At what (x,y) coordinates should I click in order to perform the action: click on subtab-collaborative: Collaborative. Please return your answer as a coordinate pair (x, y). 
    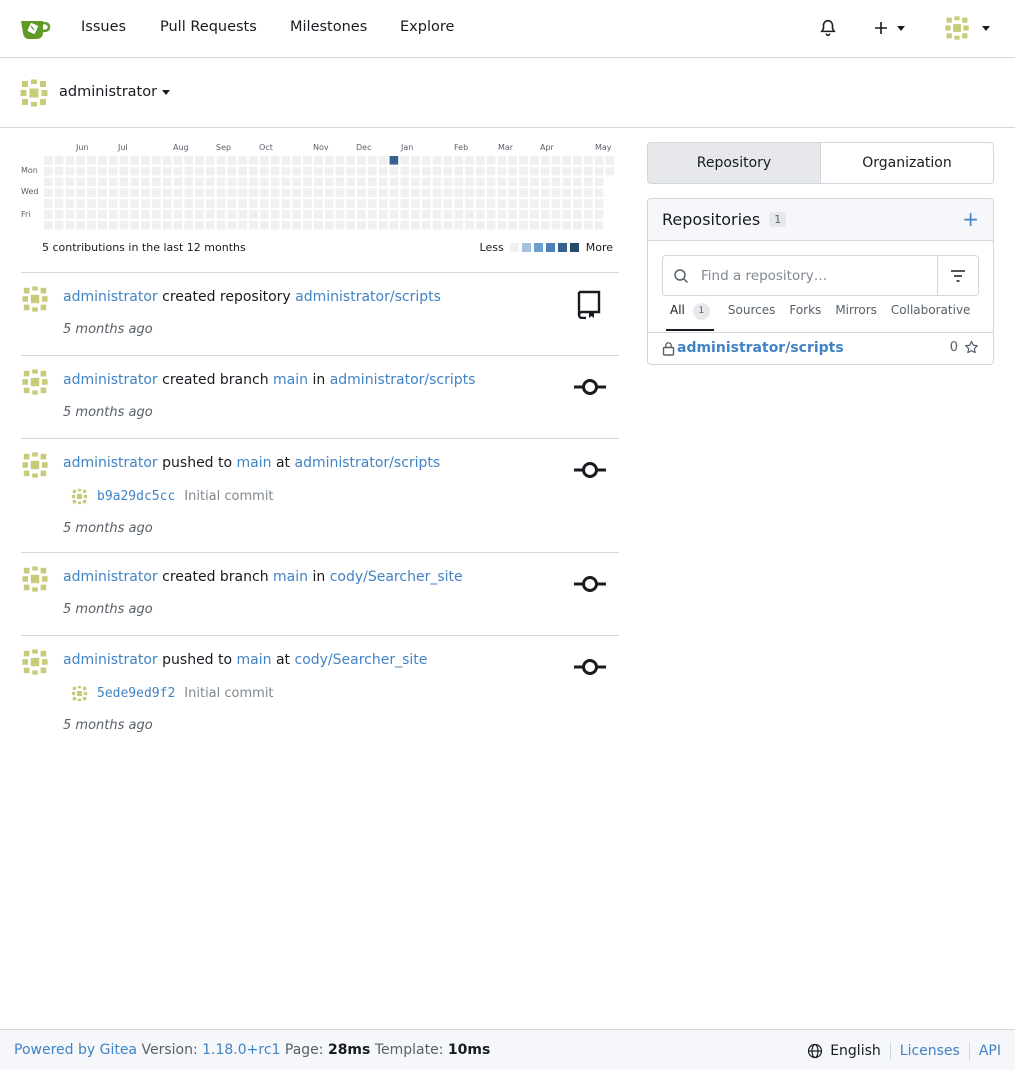
    Looking at the image, I should click on (931, 317).